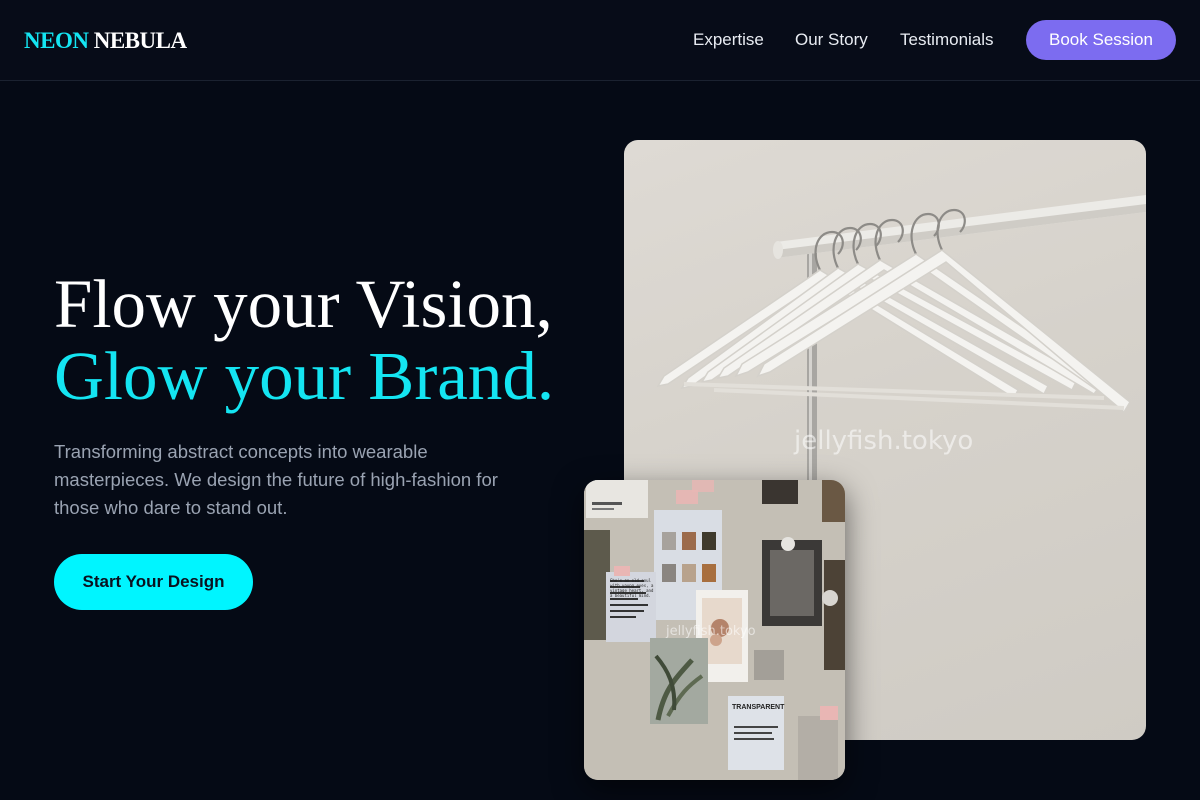 Image resolution: width=1200 pixels, height=800 pixels. I want to click on brand-logo: NEON NEBULA, so click(105, 41).